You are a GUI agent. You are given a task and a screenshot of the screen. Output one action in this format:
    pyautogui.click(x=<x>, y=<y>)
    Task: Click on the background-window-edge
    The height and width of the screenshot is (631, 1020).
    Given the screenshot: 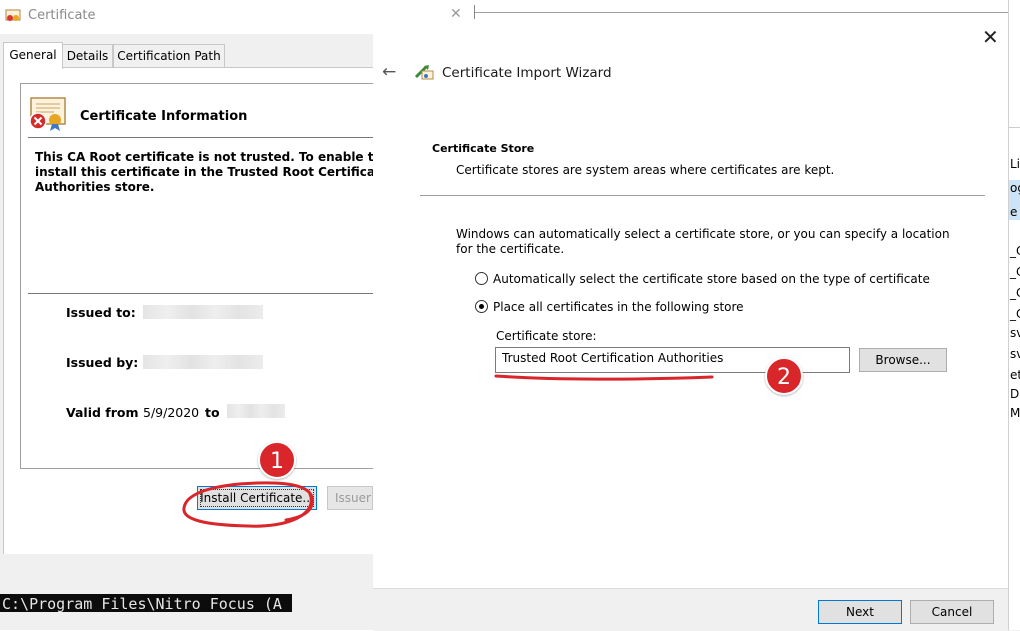 What is the action you would take?
    pyautogui.click(x=747, y=12)
    